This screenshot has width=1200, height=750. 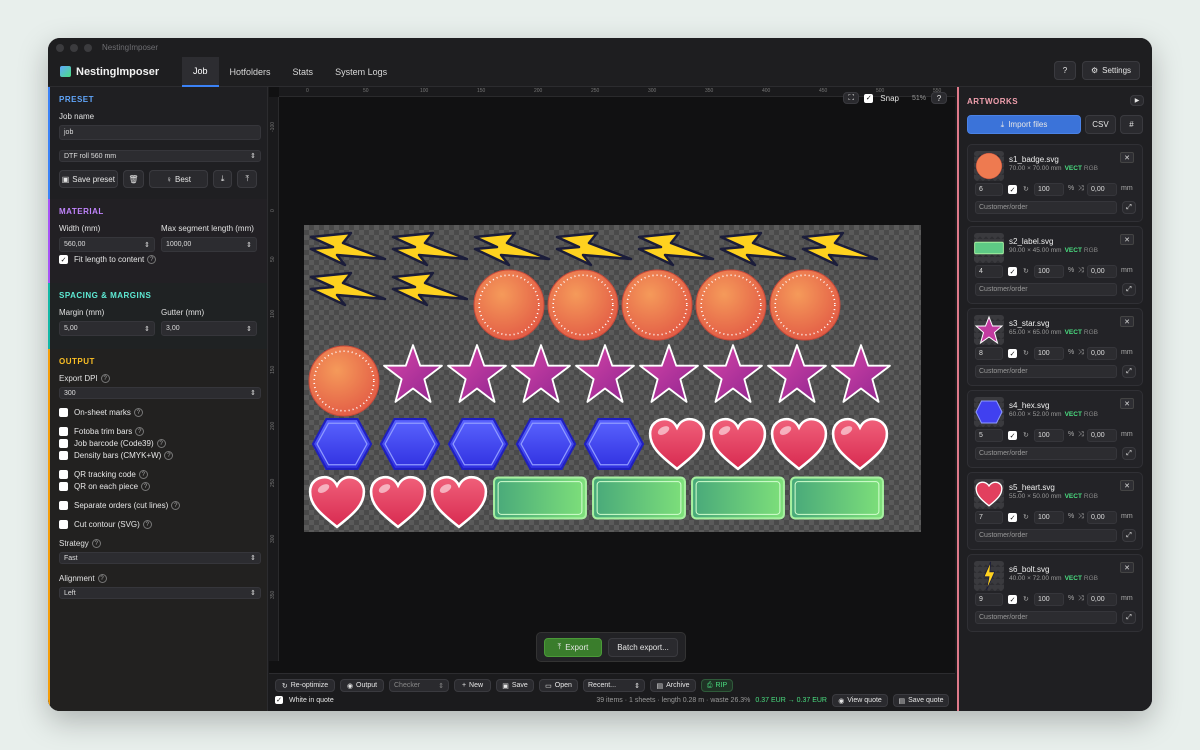 I want to click on output-button: ◉ Output, so click(x=362, y=685).